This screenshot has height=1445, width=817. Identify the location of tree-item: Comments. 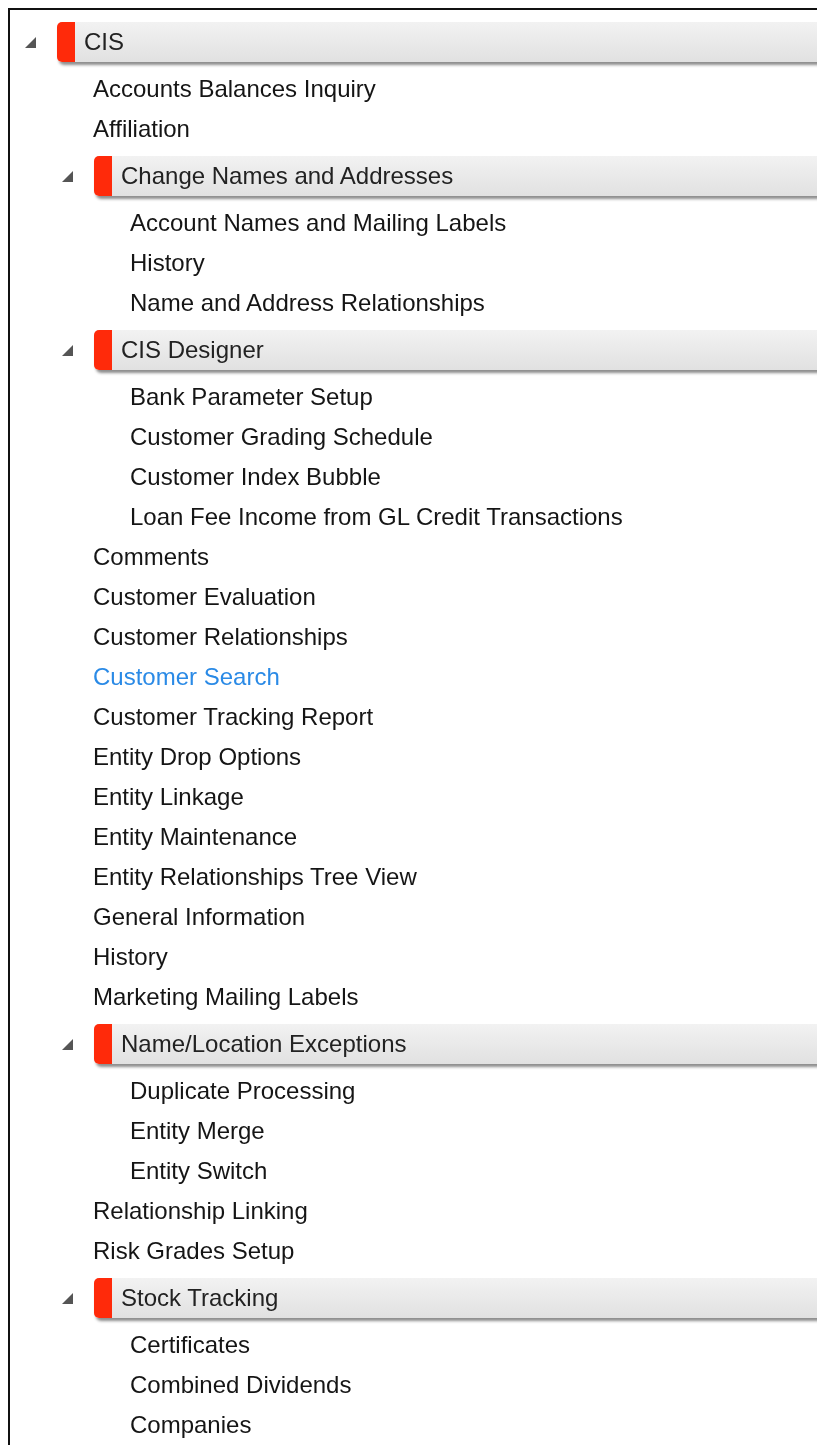
(151, 557).